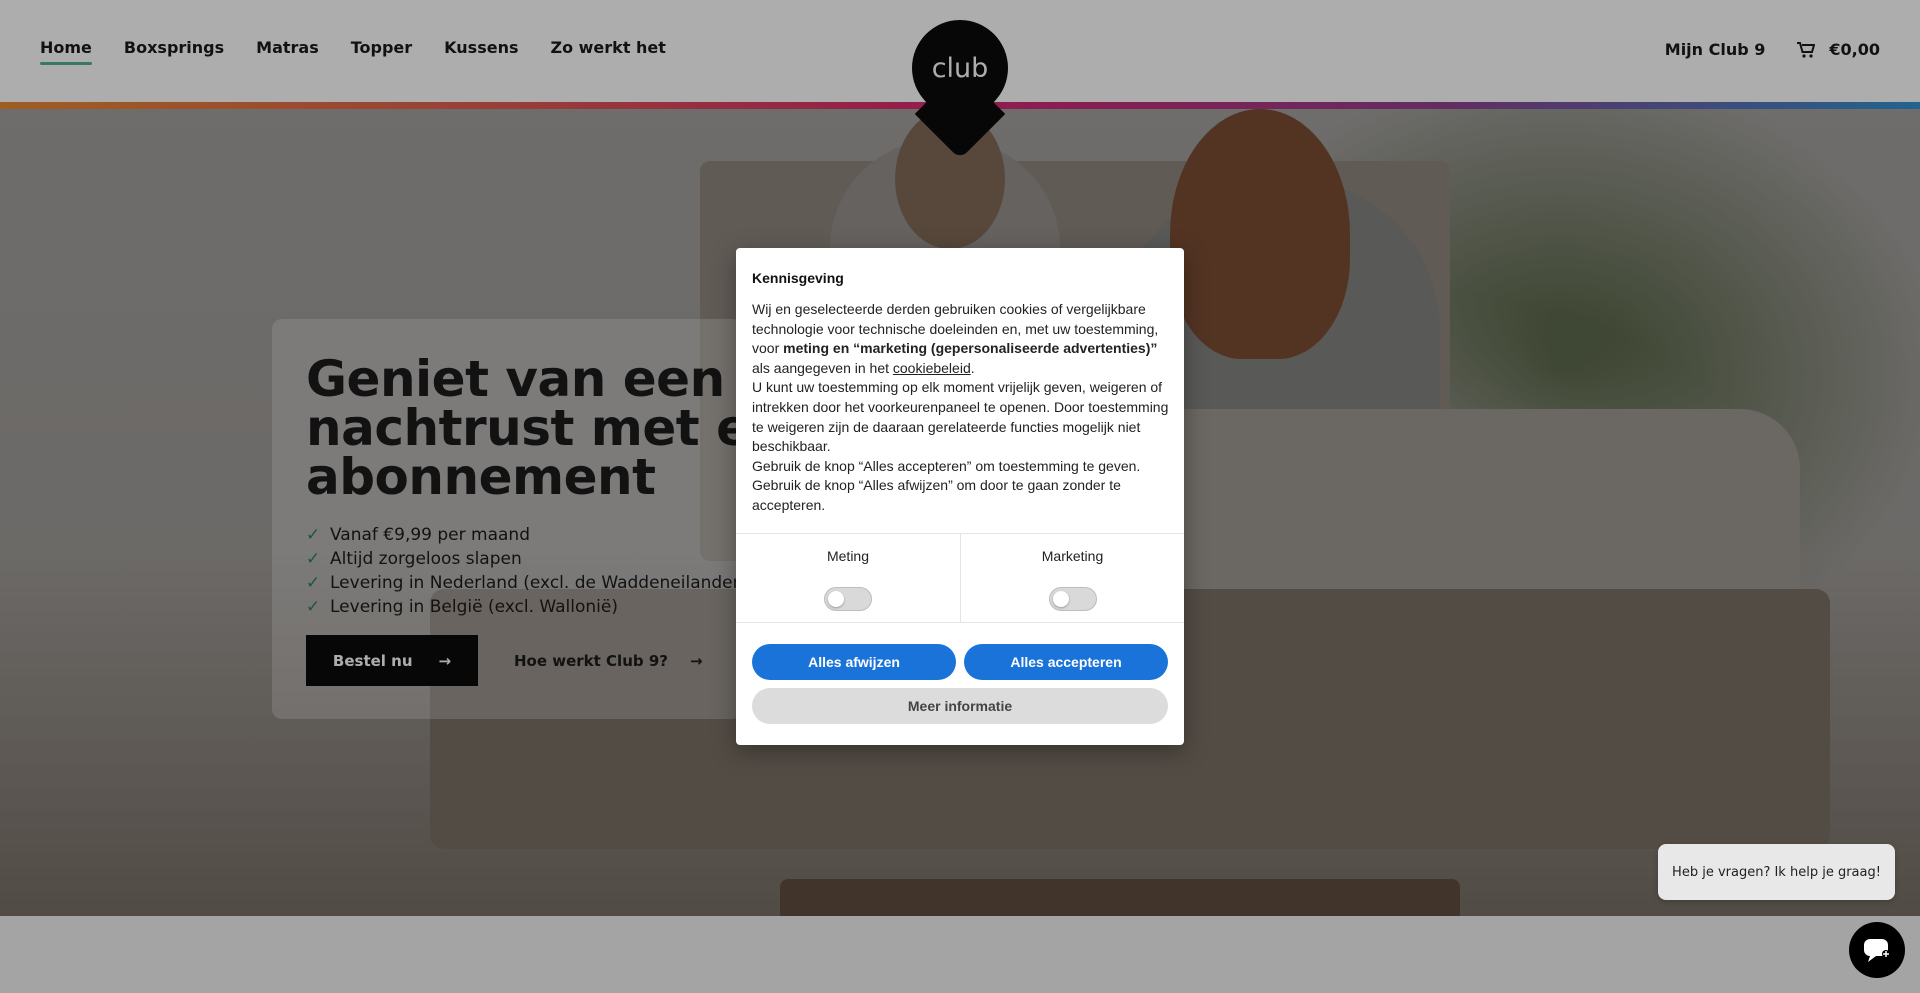 The height and width of the screenshot is (993, 1920). I want to click on consent-marketing: Marketing, so click(1072, 578).